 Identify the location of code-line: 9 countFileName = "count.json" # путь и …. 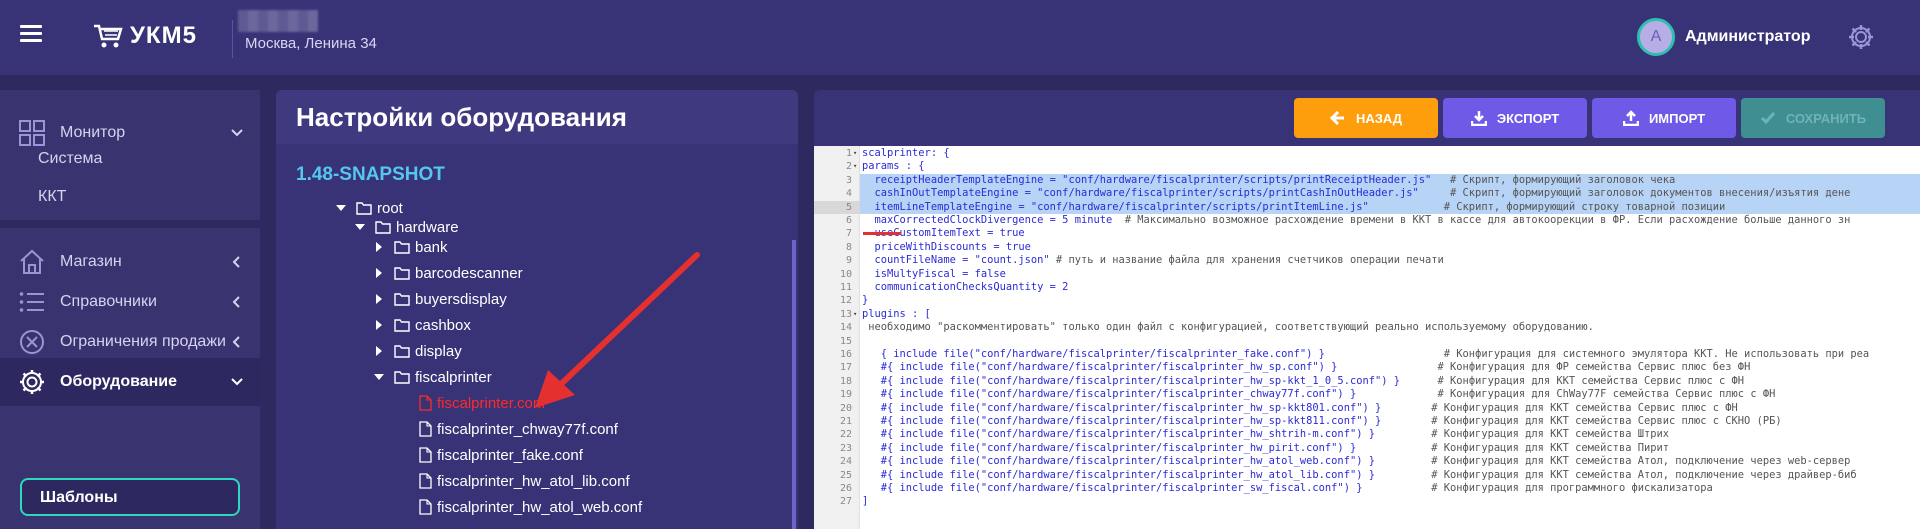
(1367, 260).